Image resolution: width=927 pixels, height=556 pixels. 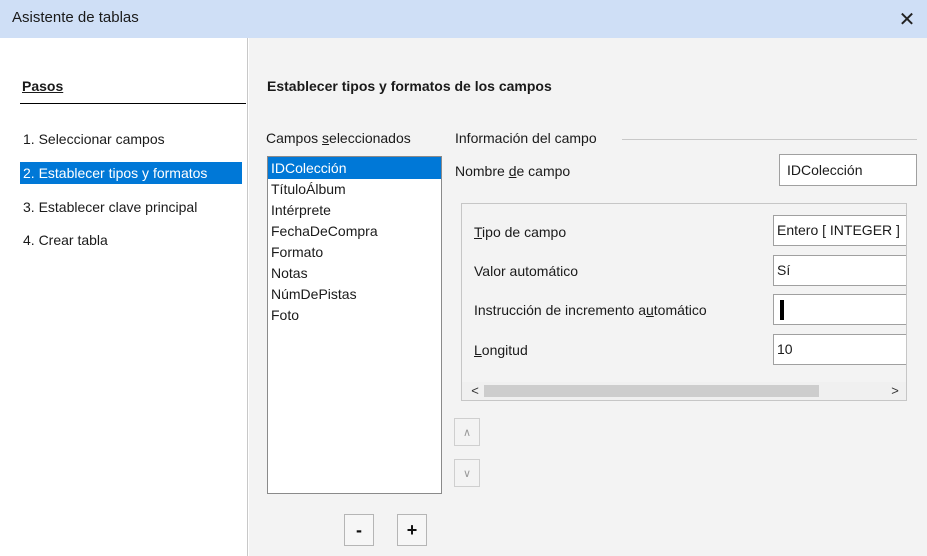 I want to click on auto-value-select: Sí, so click(x=839, y=270).